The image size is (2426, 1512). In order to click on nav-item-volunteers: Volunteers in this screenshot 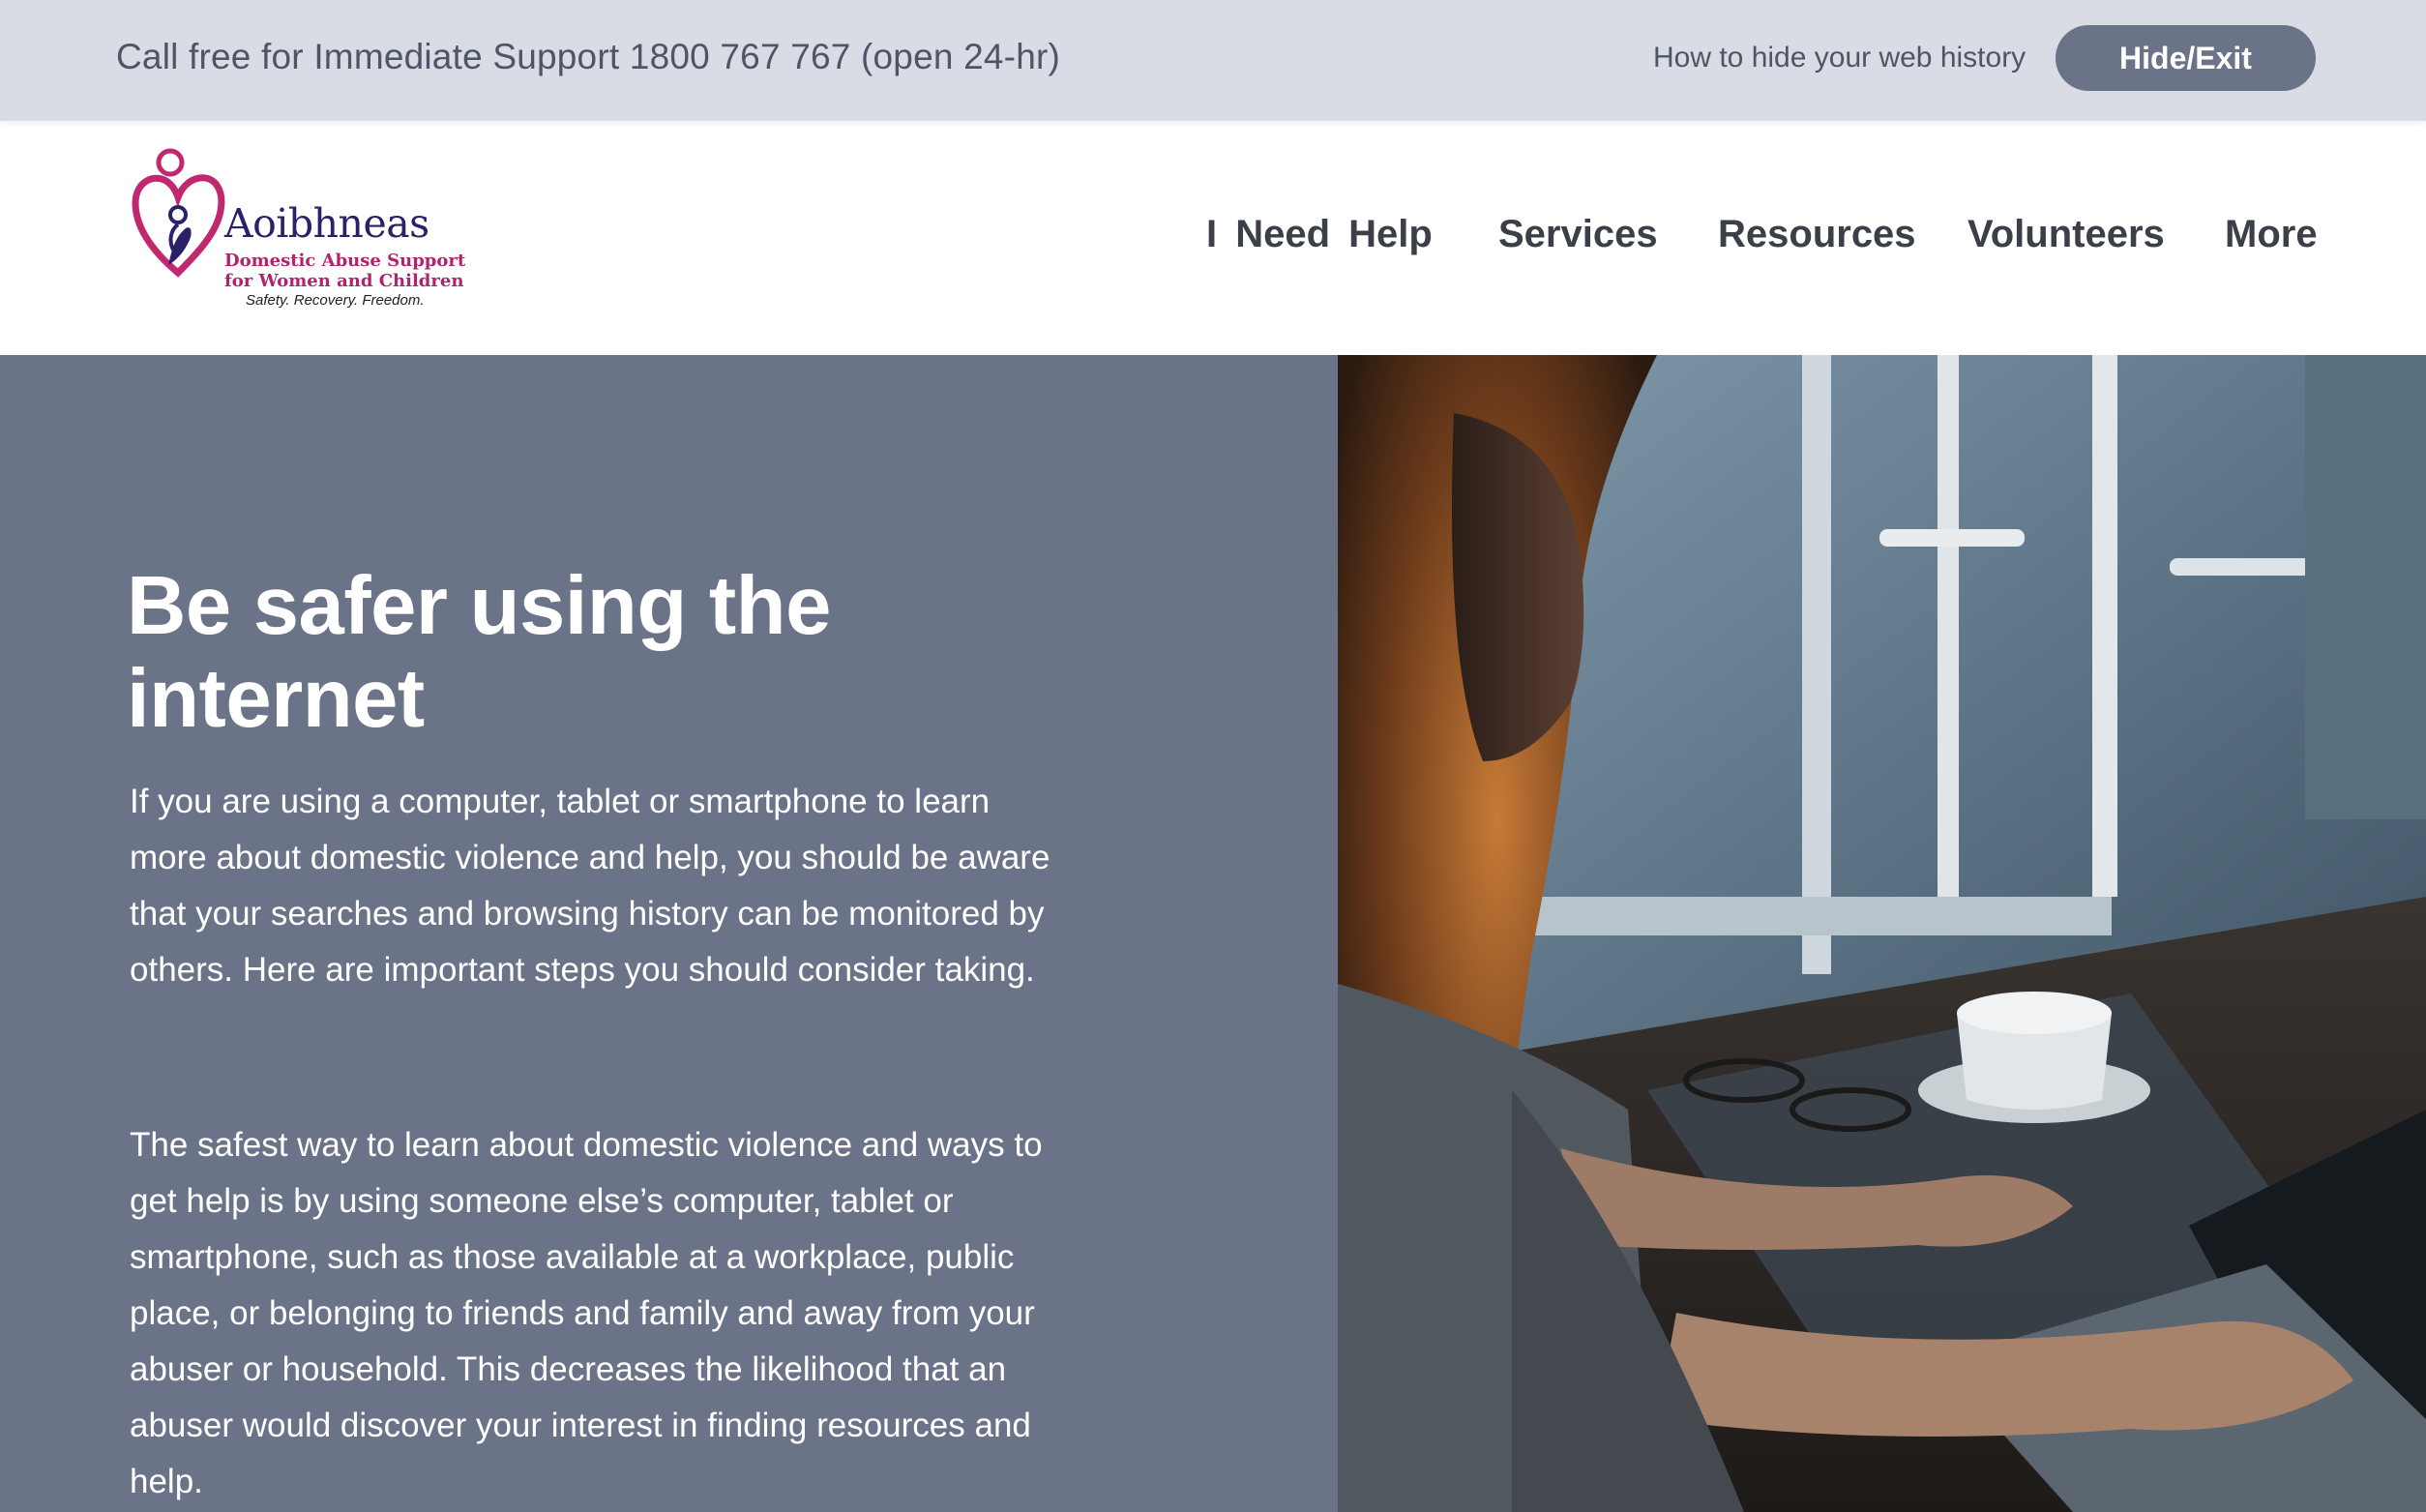, I will do `click(2066, 235)`.